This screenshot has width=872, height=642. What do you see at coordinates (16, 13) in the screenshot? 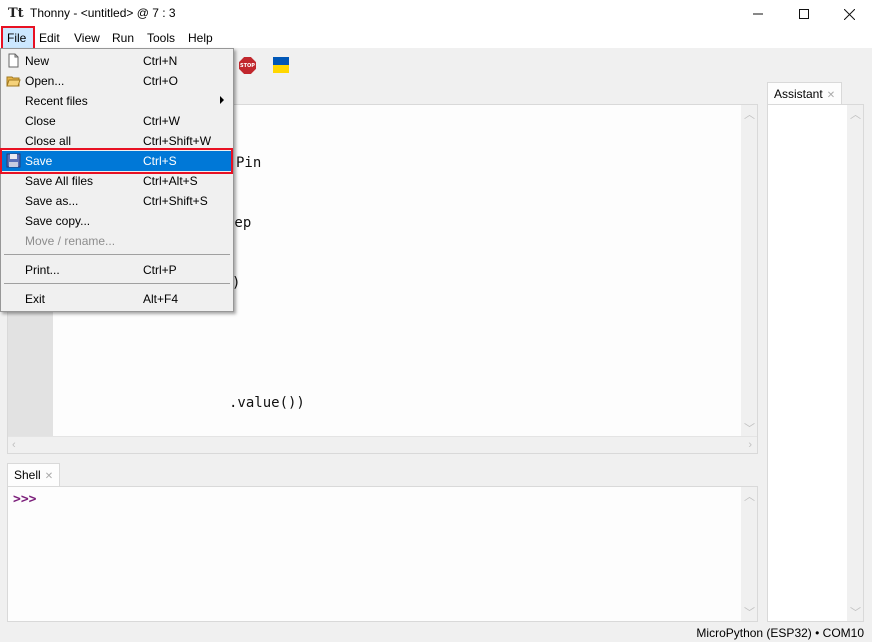
I see `thonny-app-icon: Tt` at bounding box center [16, 13].